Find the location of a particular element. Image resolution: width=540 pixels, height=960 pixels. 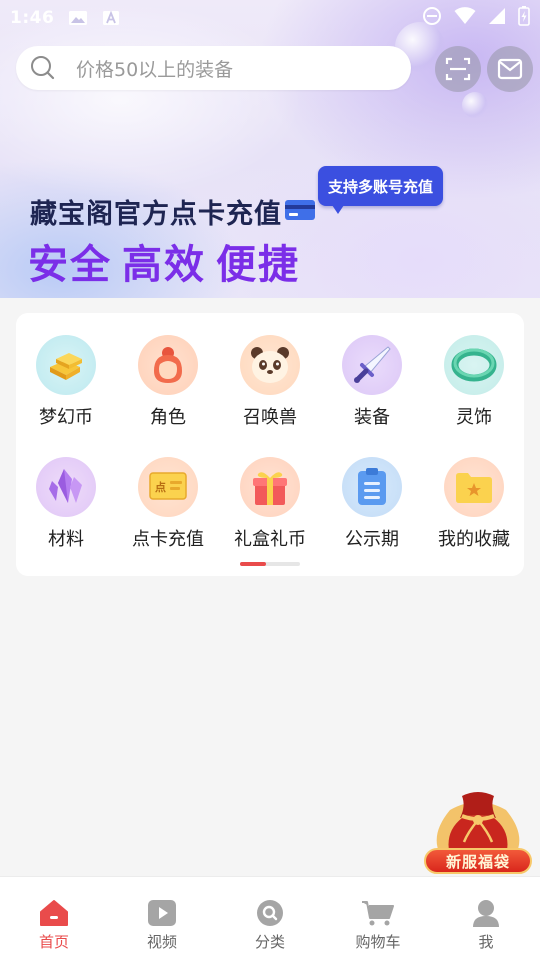

bottom-nav: 首页 视频 分类 购物车 我 is located at coordinates (270, 918).